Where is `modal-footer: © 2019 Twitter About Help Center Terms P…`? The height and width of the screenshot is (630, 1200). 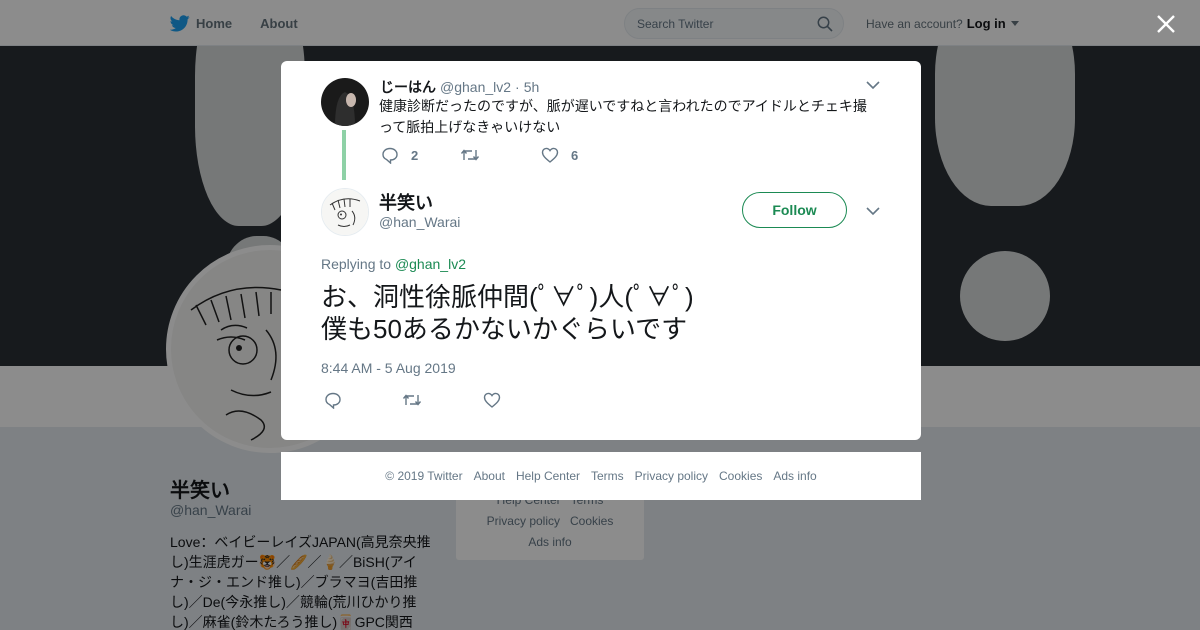
modal-footer: © 2019 Twitter About Help Center Terms P… is located at coordinates (601, 476).